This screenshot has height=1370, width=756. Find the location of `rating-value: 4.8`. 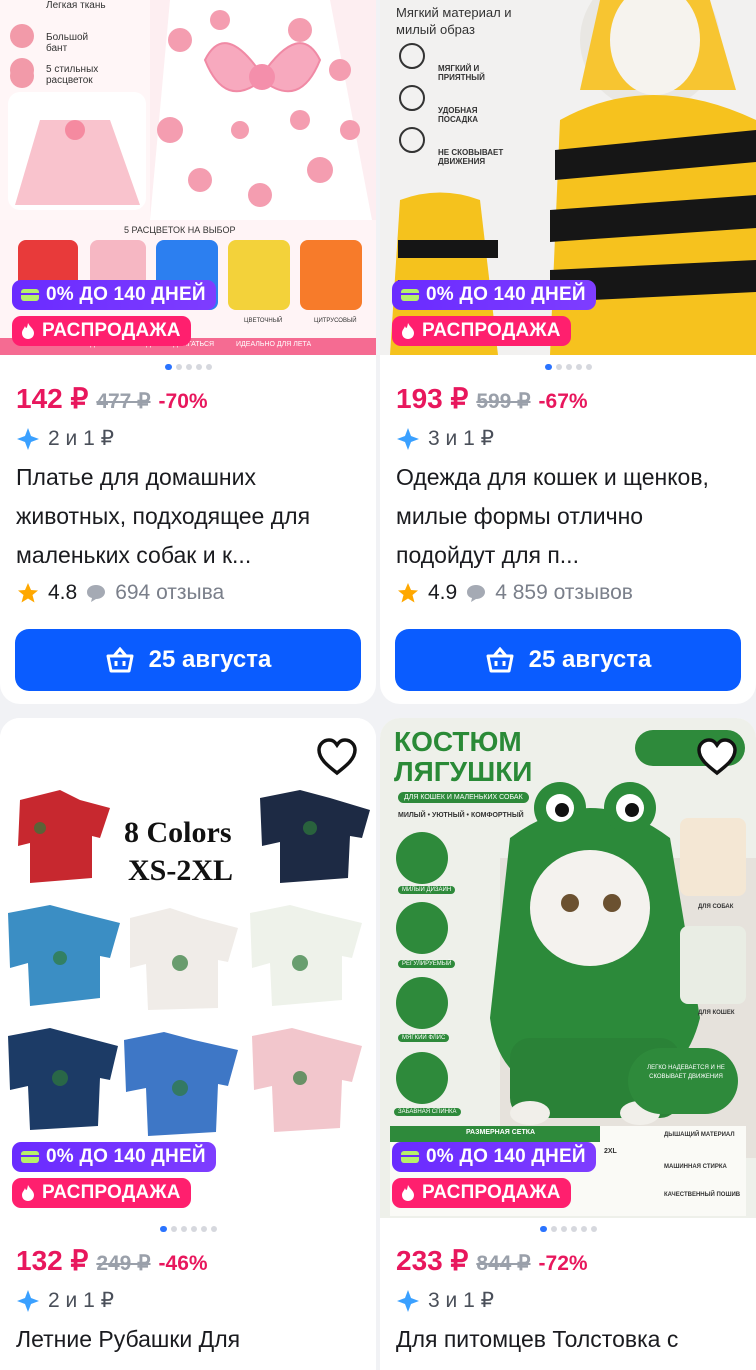

rating-value: 4.8 is located at coordinates (63, 592).